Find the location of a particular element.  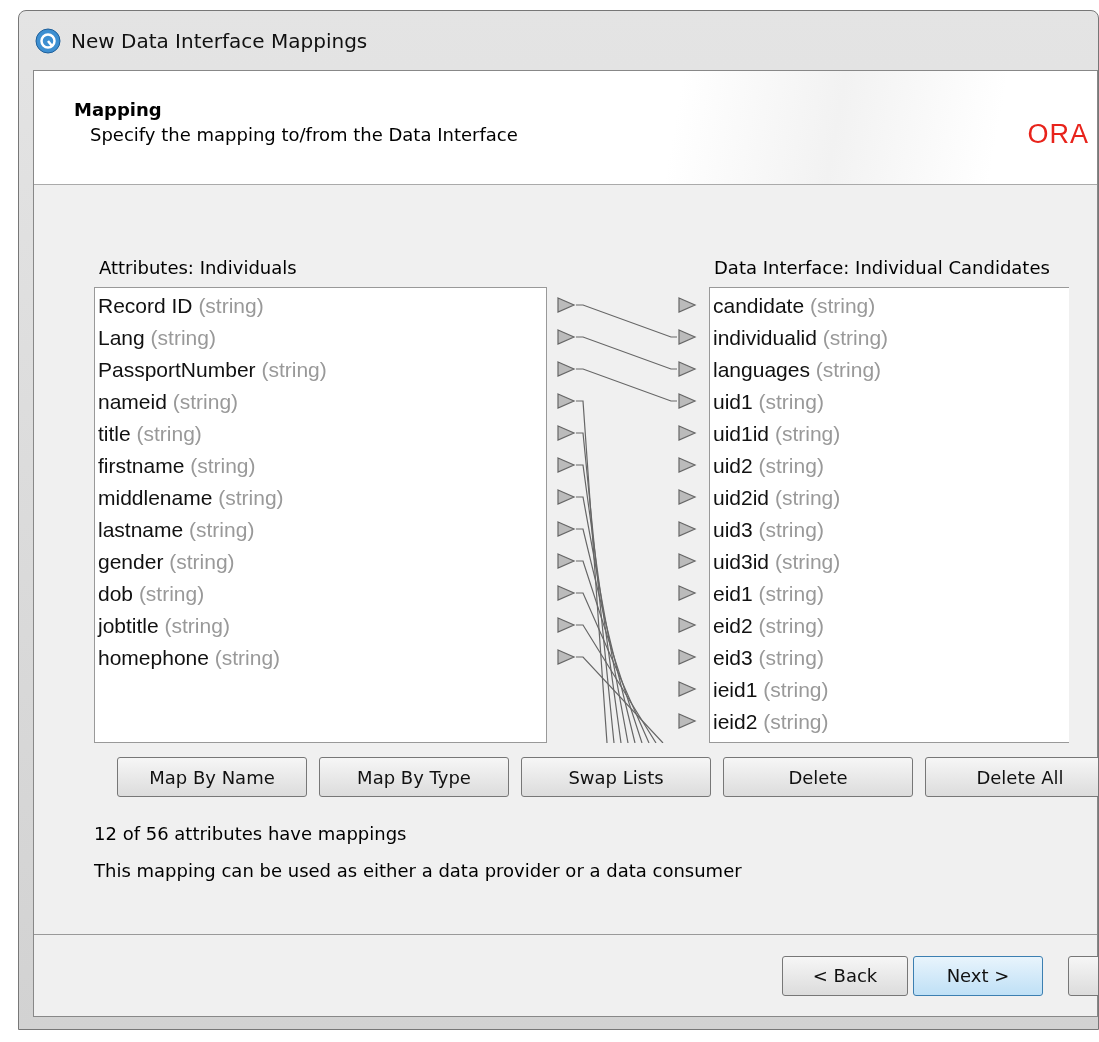

list-item: dob (string) is located at coordinates (320, 595).